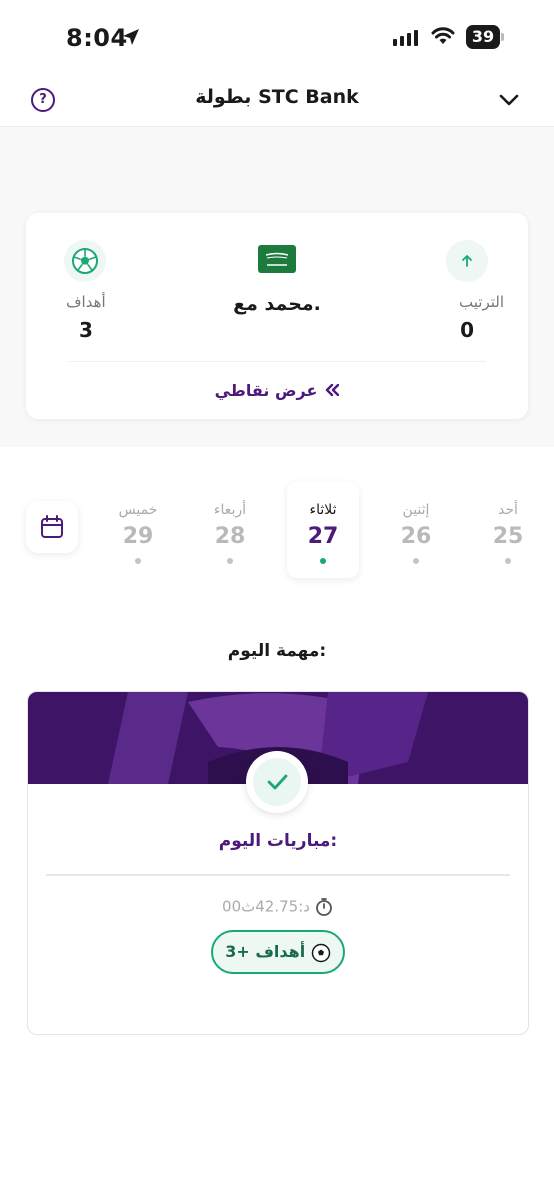 This screenshot has width=554, height=1200. Describe the element at coordinates (443, 35) in the screenshot. I see `wifi-icon` at that location.